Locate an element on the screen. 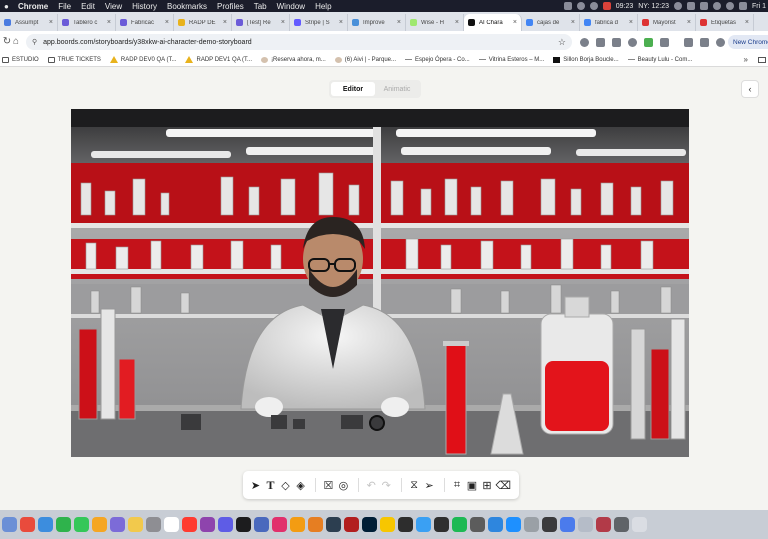  bookmark-item: TRUE TICKETS is located at coordinates (74, 59).